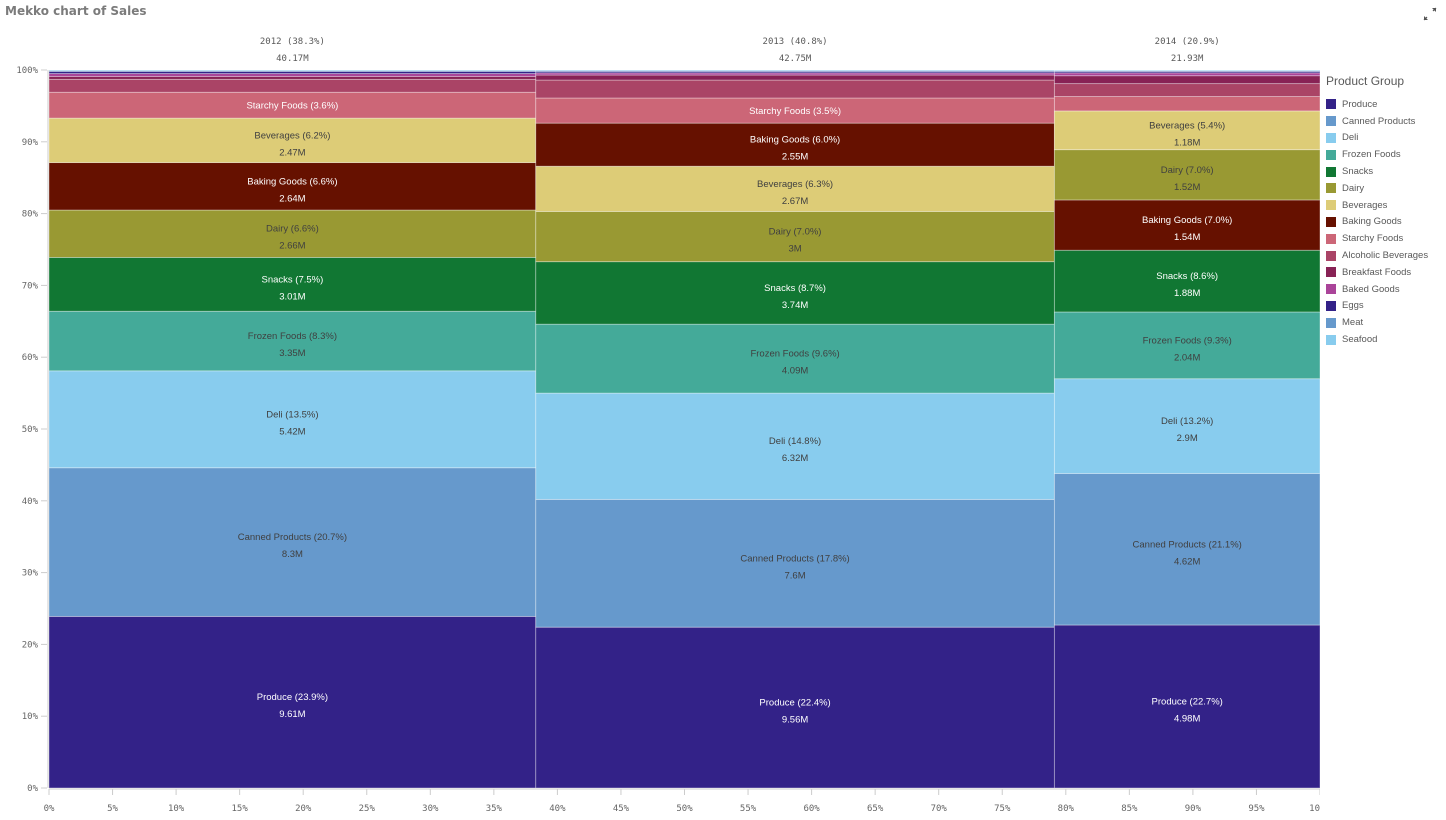  What do you see at coordinates (49, 809) in the screenshot?
I see `x-tick-label: 0%` at bounding box center [49, 809].